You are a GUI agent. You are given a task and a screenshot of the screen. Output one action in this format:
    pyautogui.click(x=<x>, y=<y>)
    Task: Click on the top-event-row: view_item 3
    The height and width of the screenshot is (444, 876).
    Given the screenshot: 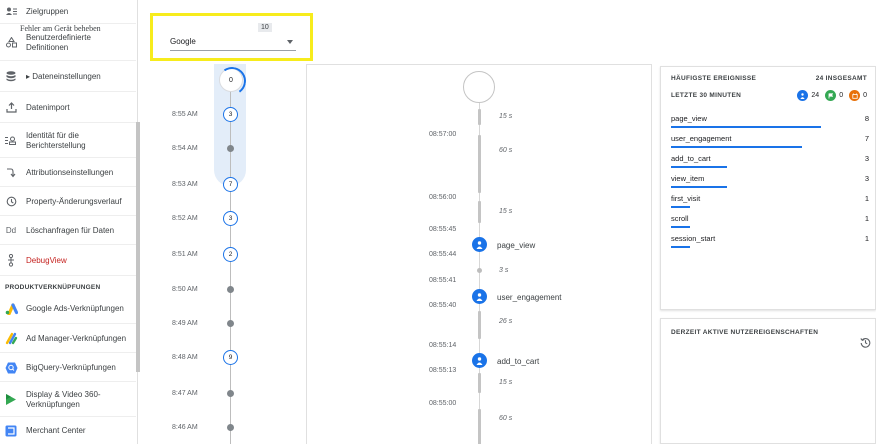 What is the action you would take?
    pyautogui.click(x=770, y=180)
    